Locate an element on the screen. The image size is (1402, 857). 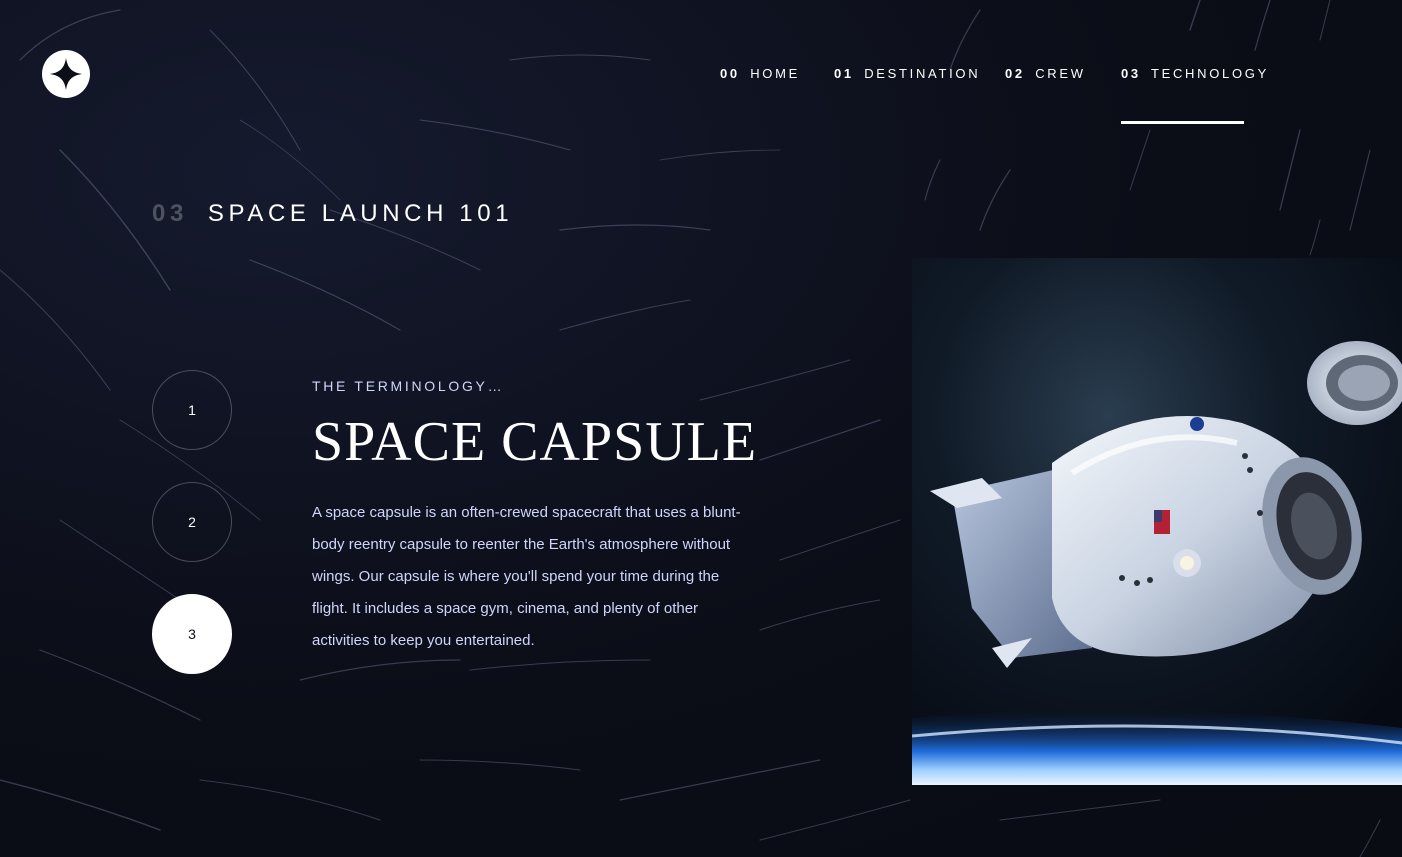
page-title: 03 SPACE LAUNCH 101 is located at coordinates (332, 214).